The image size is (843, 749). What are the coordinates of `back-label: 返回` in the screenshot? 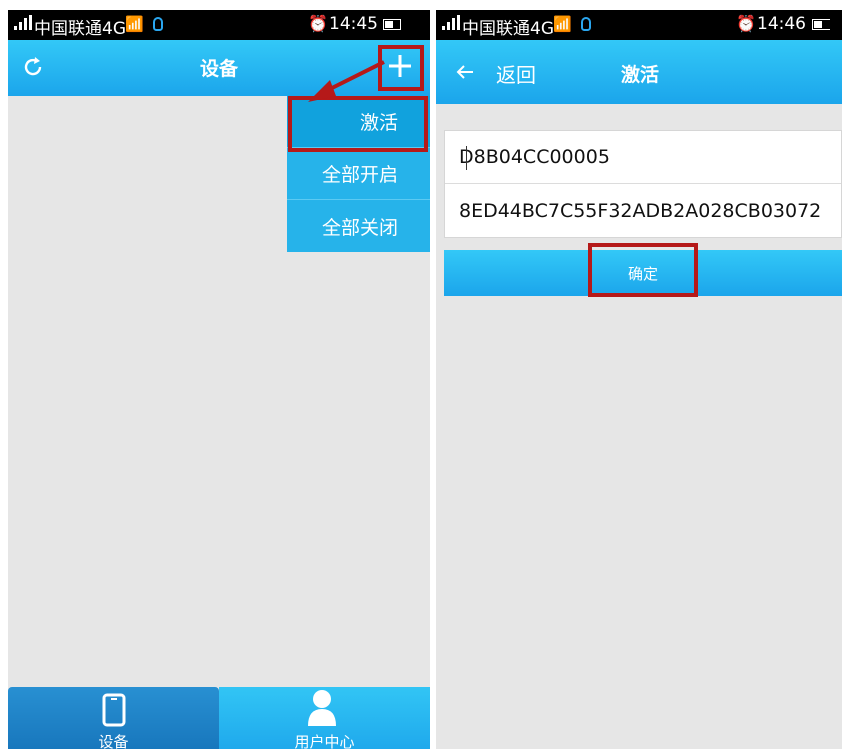 It's located at (516, 73).